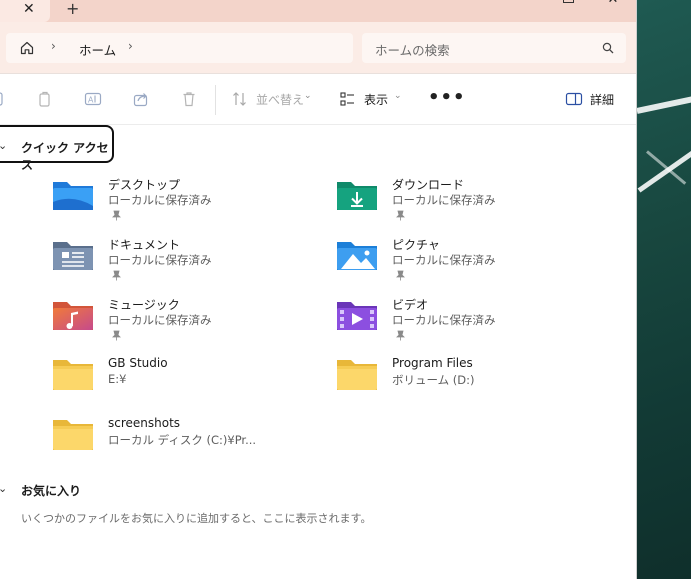  Describe the element at coordinates (144, 423) in the screenshot. I see `item-name: screenshots` at that location.